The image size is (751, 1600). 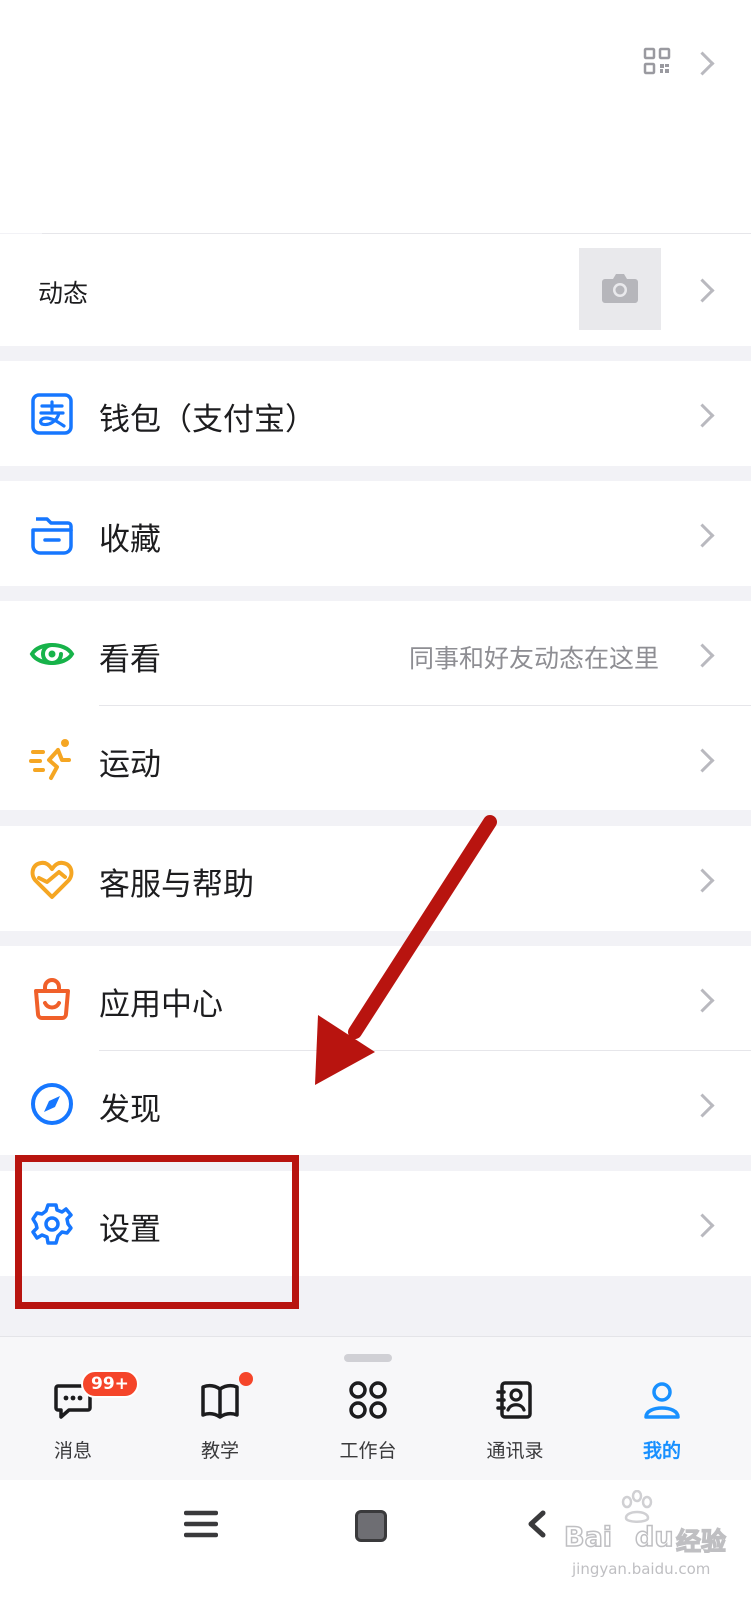 I want to click on menu-item-wallet: 钱包（支付宝）, so click(x=375, y=413).